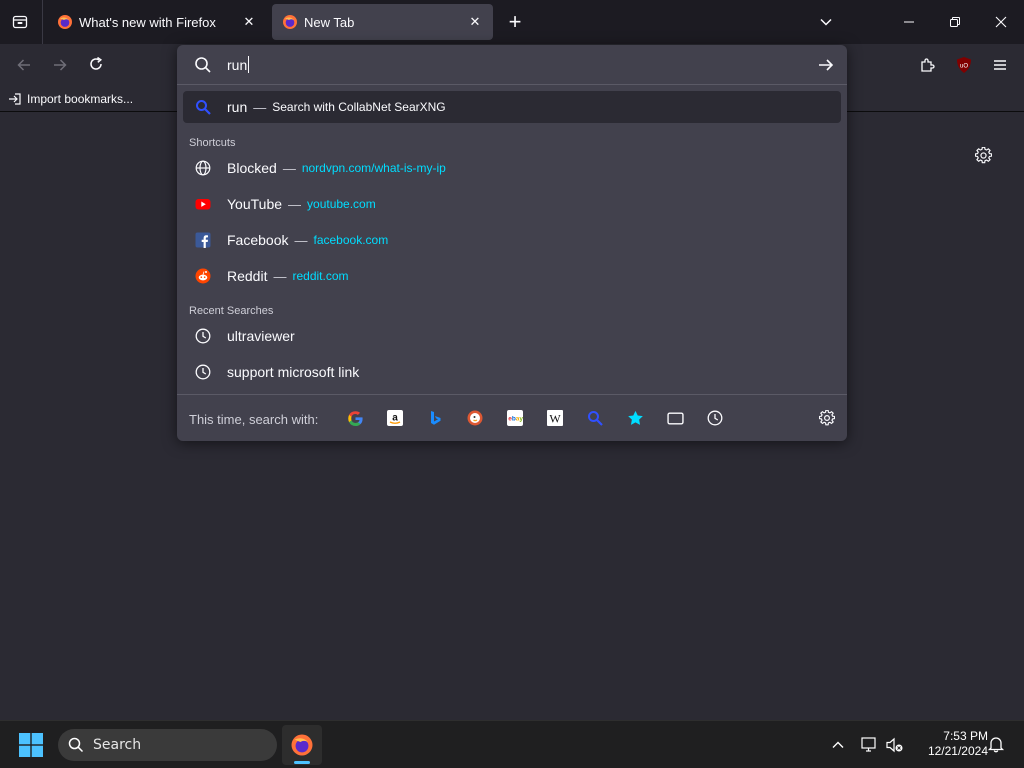 This screenshot has width=1024, height=768. Describe the element at coordinates (249, 64) in the screenshot. I see `text-caret` at that location.